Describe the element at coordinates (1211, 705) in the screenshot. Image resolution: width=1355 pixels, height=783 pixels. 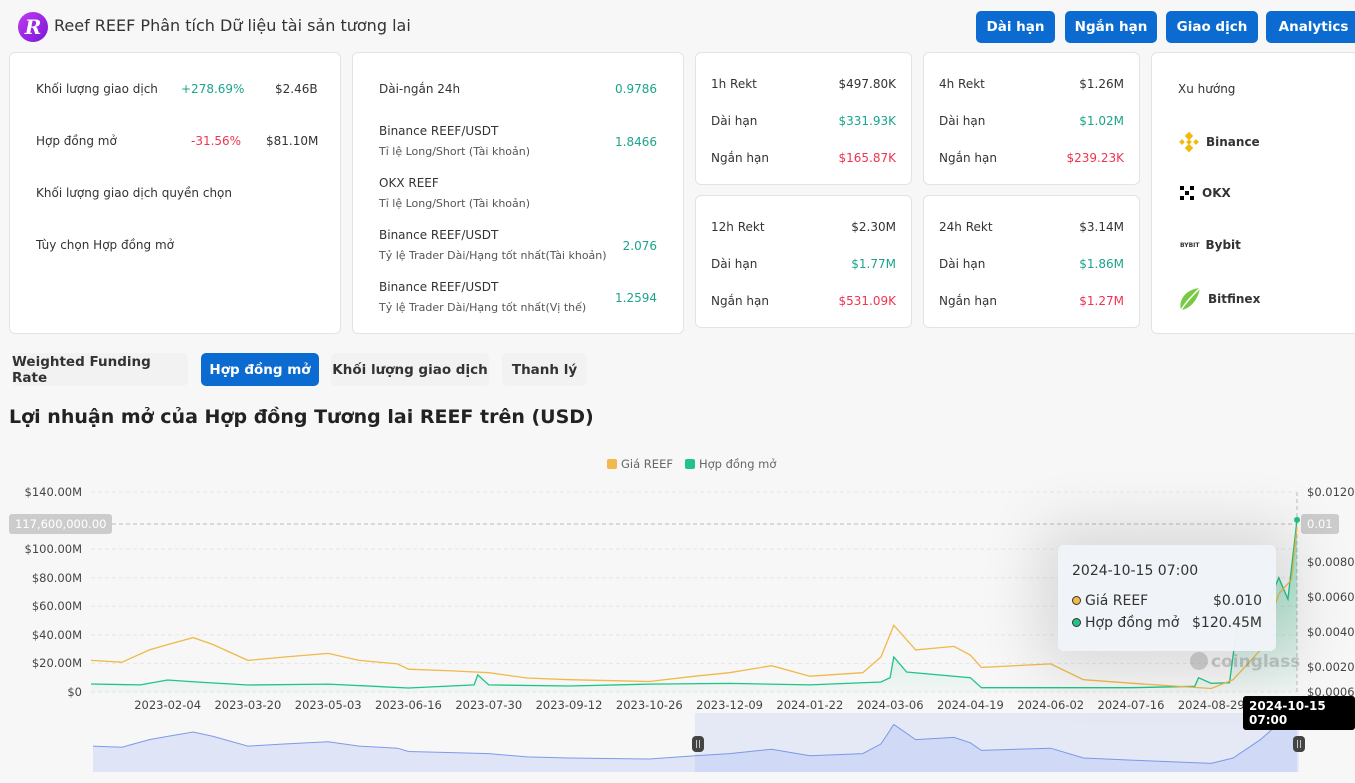
I see `x-tick: 2024-08-29` at that location.